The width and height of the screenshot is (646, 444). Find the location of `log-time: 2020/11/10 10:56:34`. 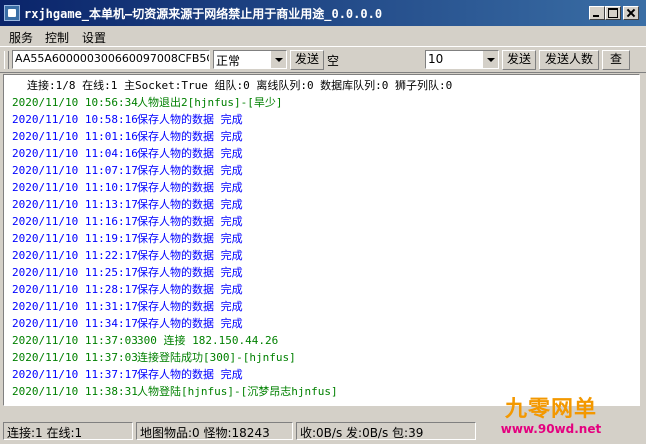

log-time: 2020/11/10 10:56:34 is located at coordinates (75, 102).